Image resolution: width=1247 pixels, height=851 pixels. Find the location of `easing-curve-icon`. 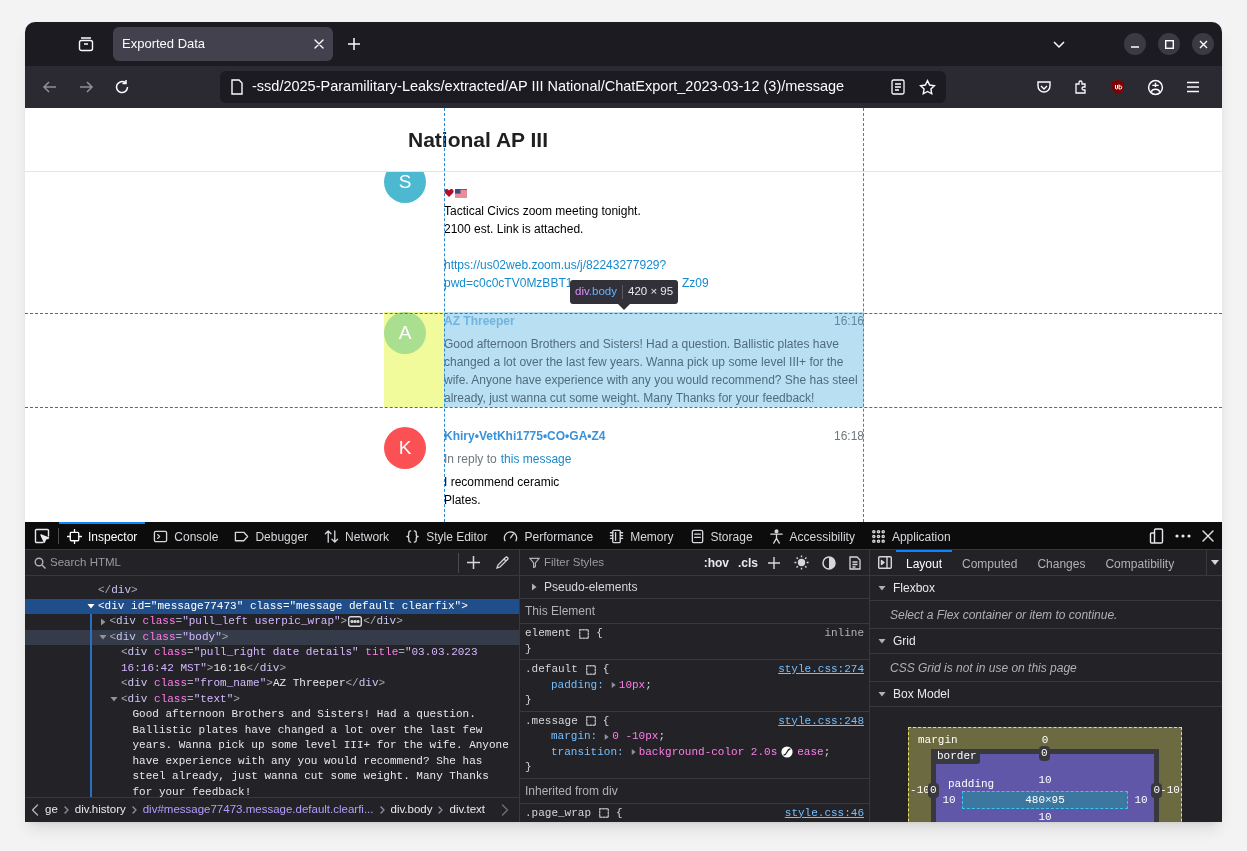

easing-curve-icon is located at coordinates (787, 752).